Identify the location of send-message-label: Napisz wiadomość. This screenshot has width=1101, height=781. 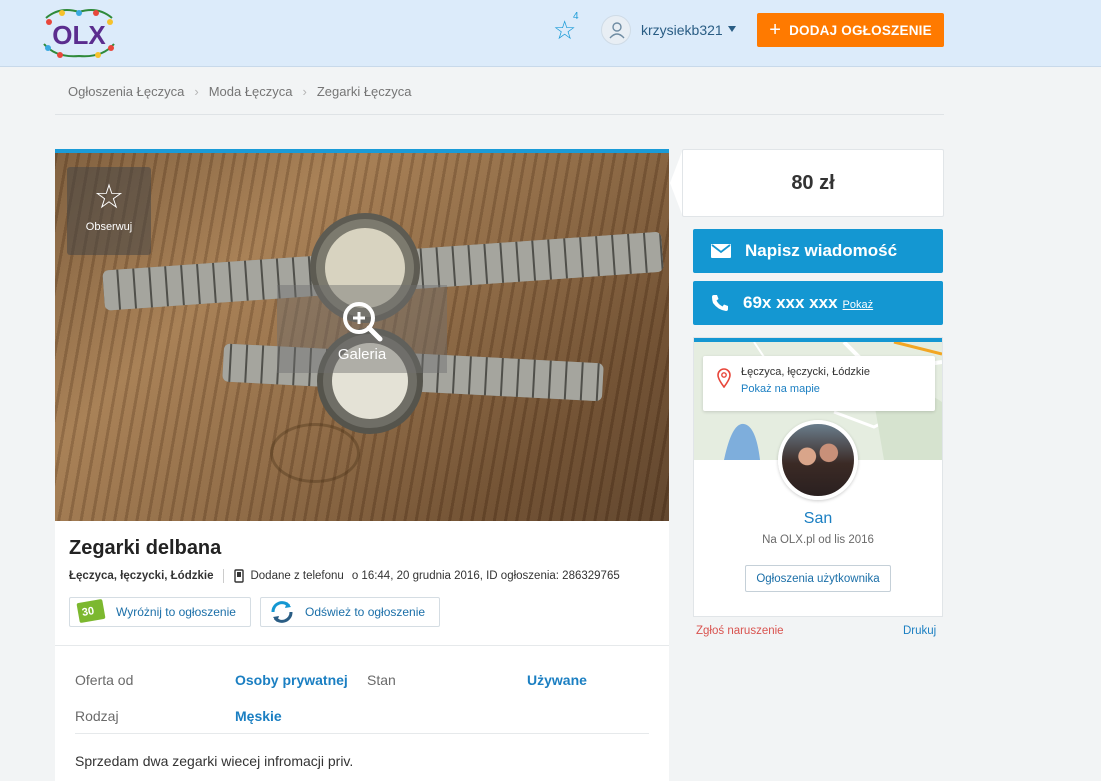
(821, 250).